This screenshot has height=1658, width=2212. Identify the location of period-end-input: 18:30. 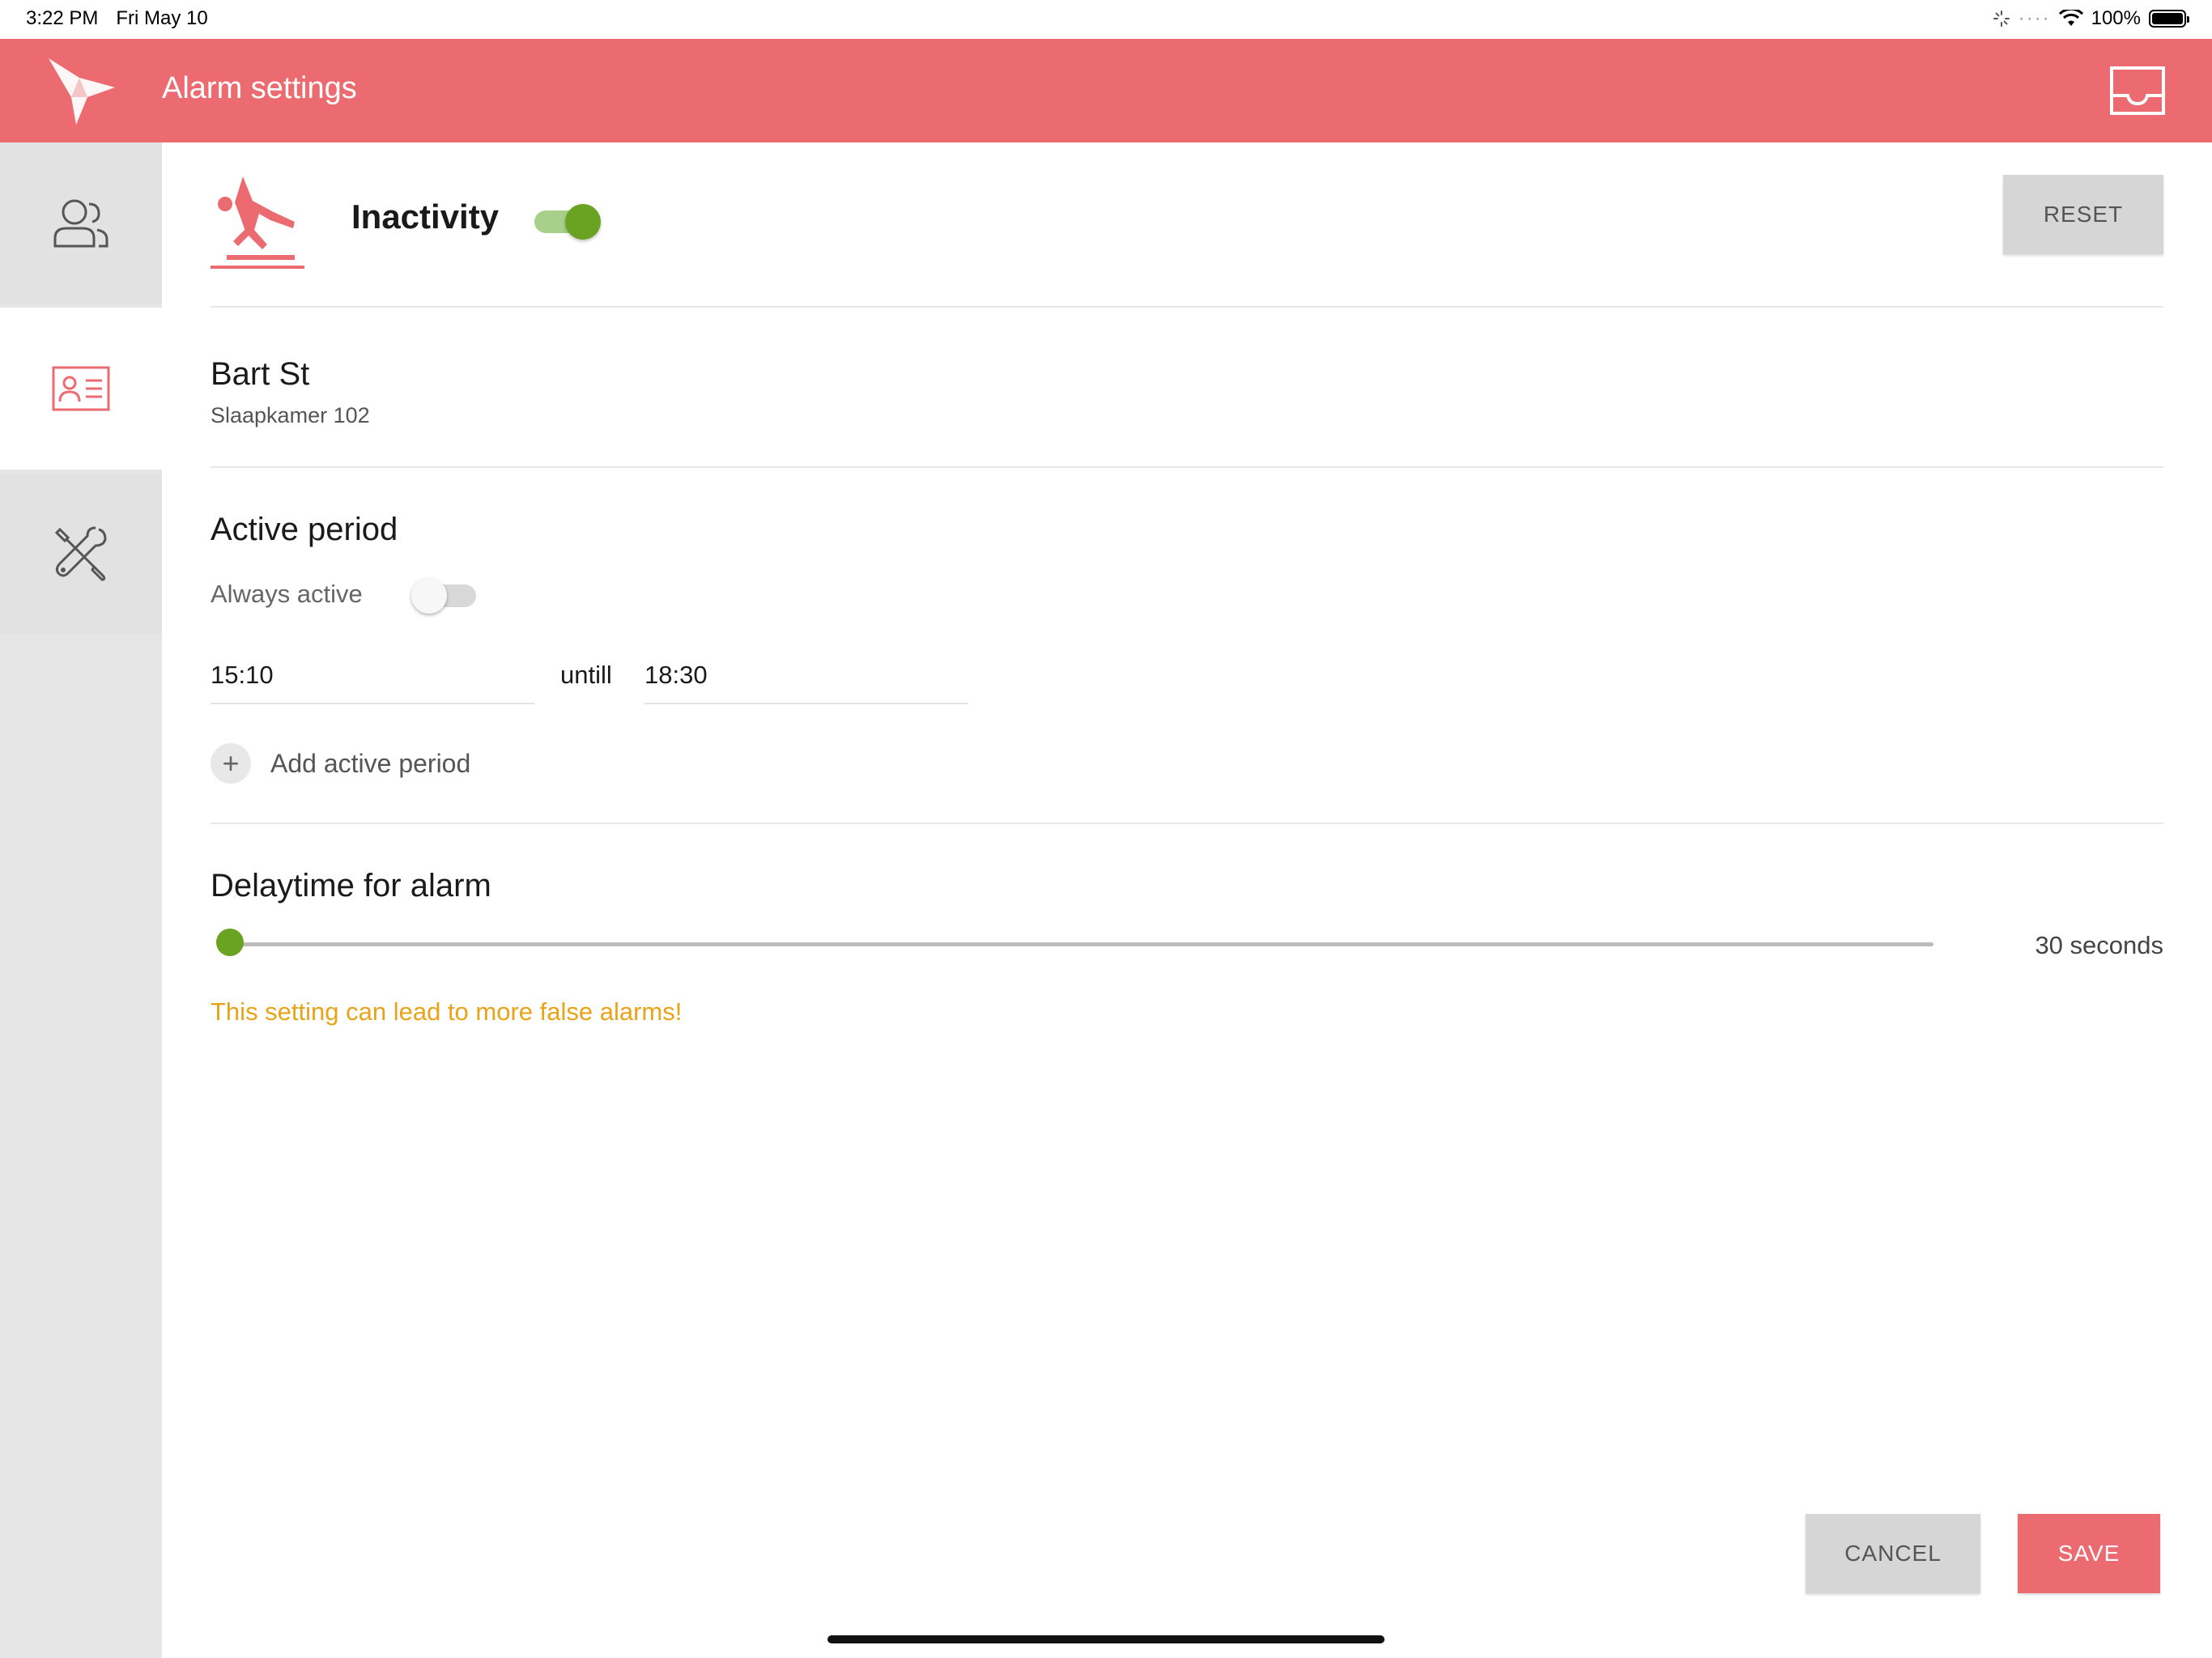
(806, 680).